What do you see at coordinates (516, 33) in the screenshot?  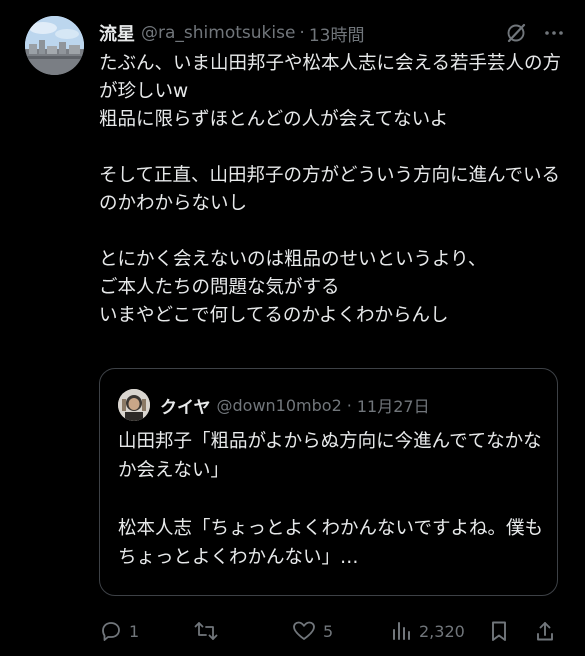 I see `grok-icon` at bounding box center [516, 33].